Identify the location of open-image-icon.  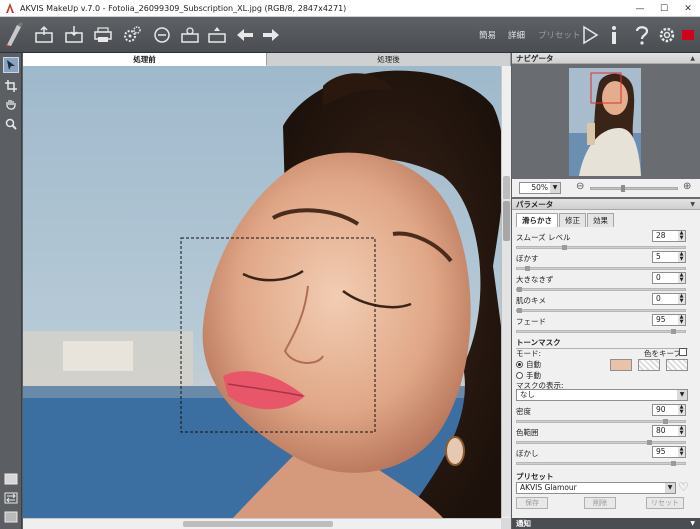
(44, 35).